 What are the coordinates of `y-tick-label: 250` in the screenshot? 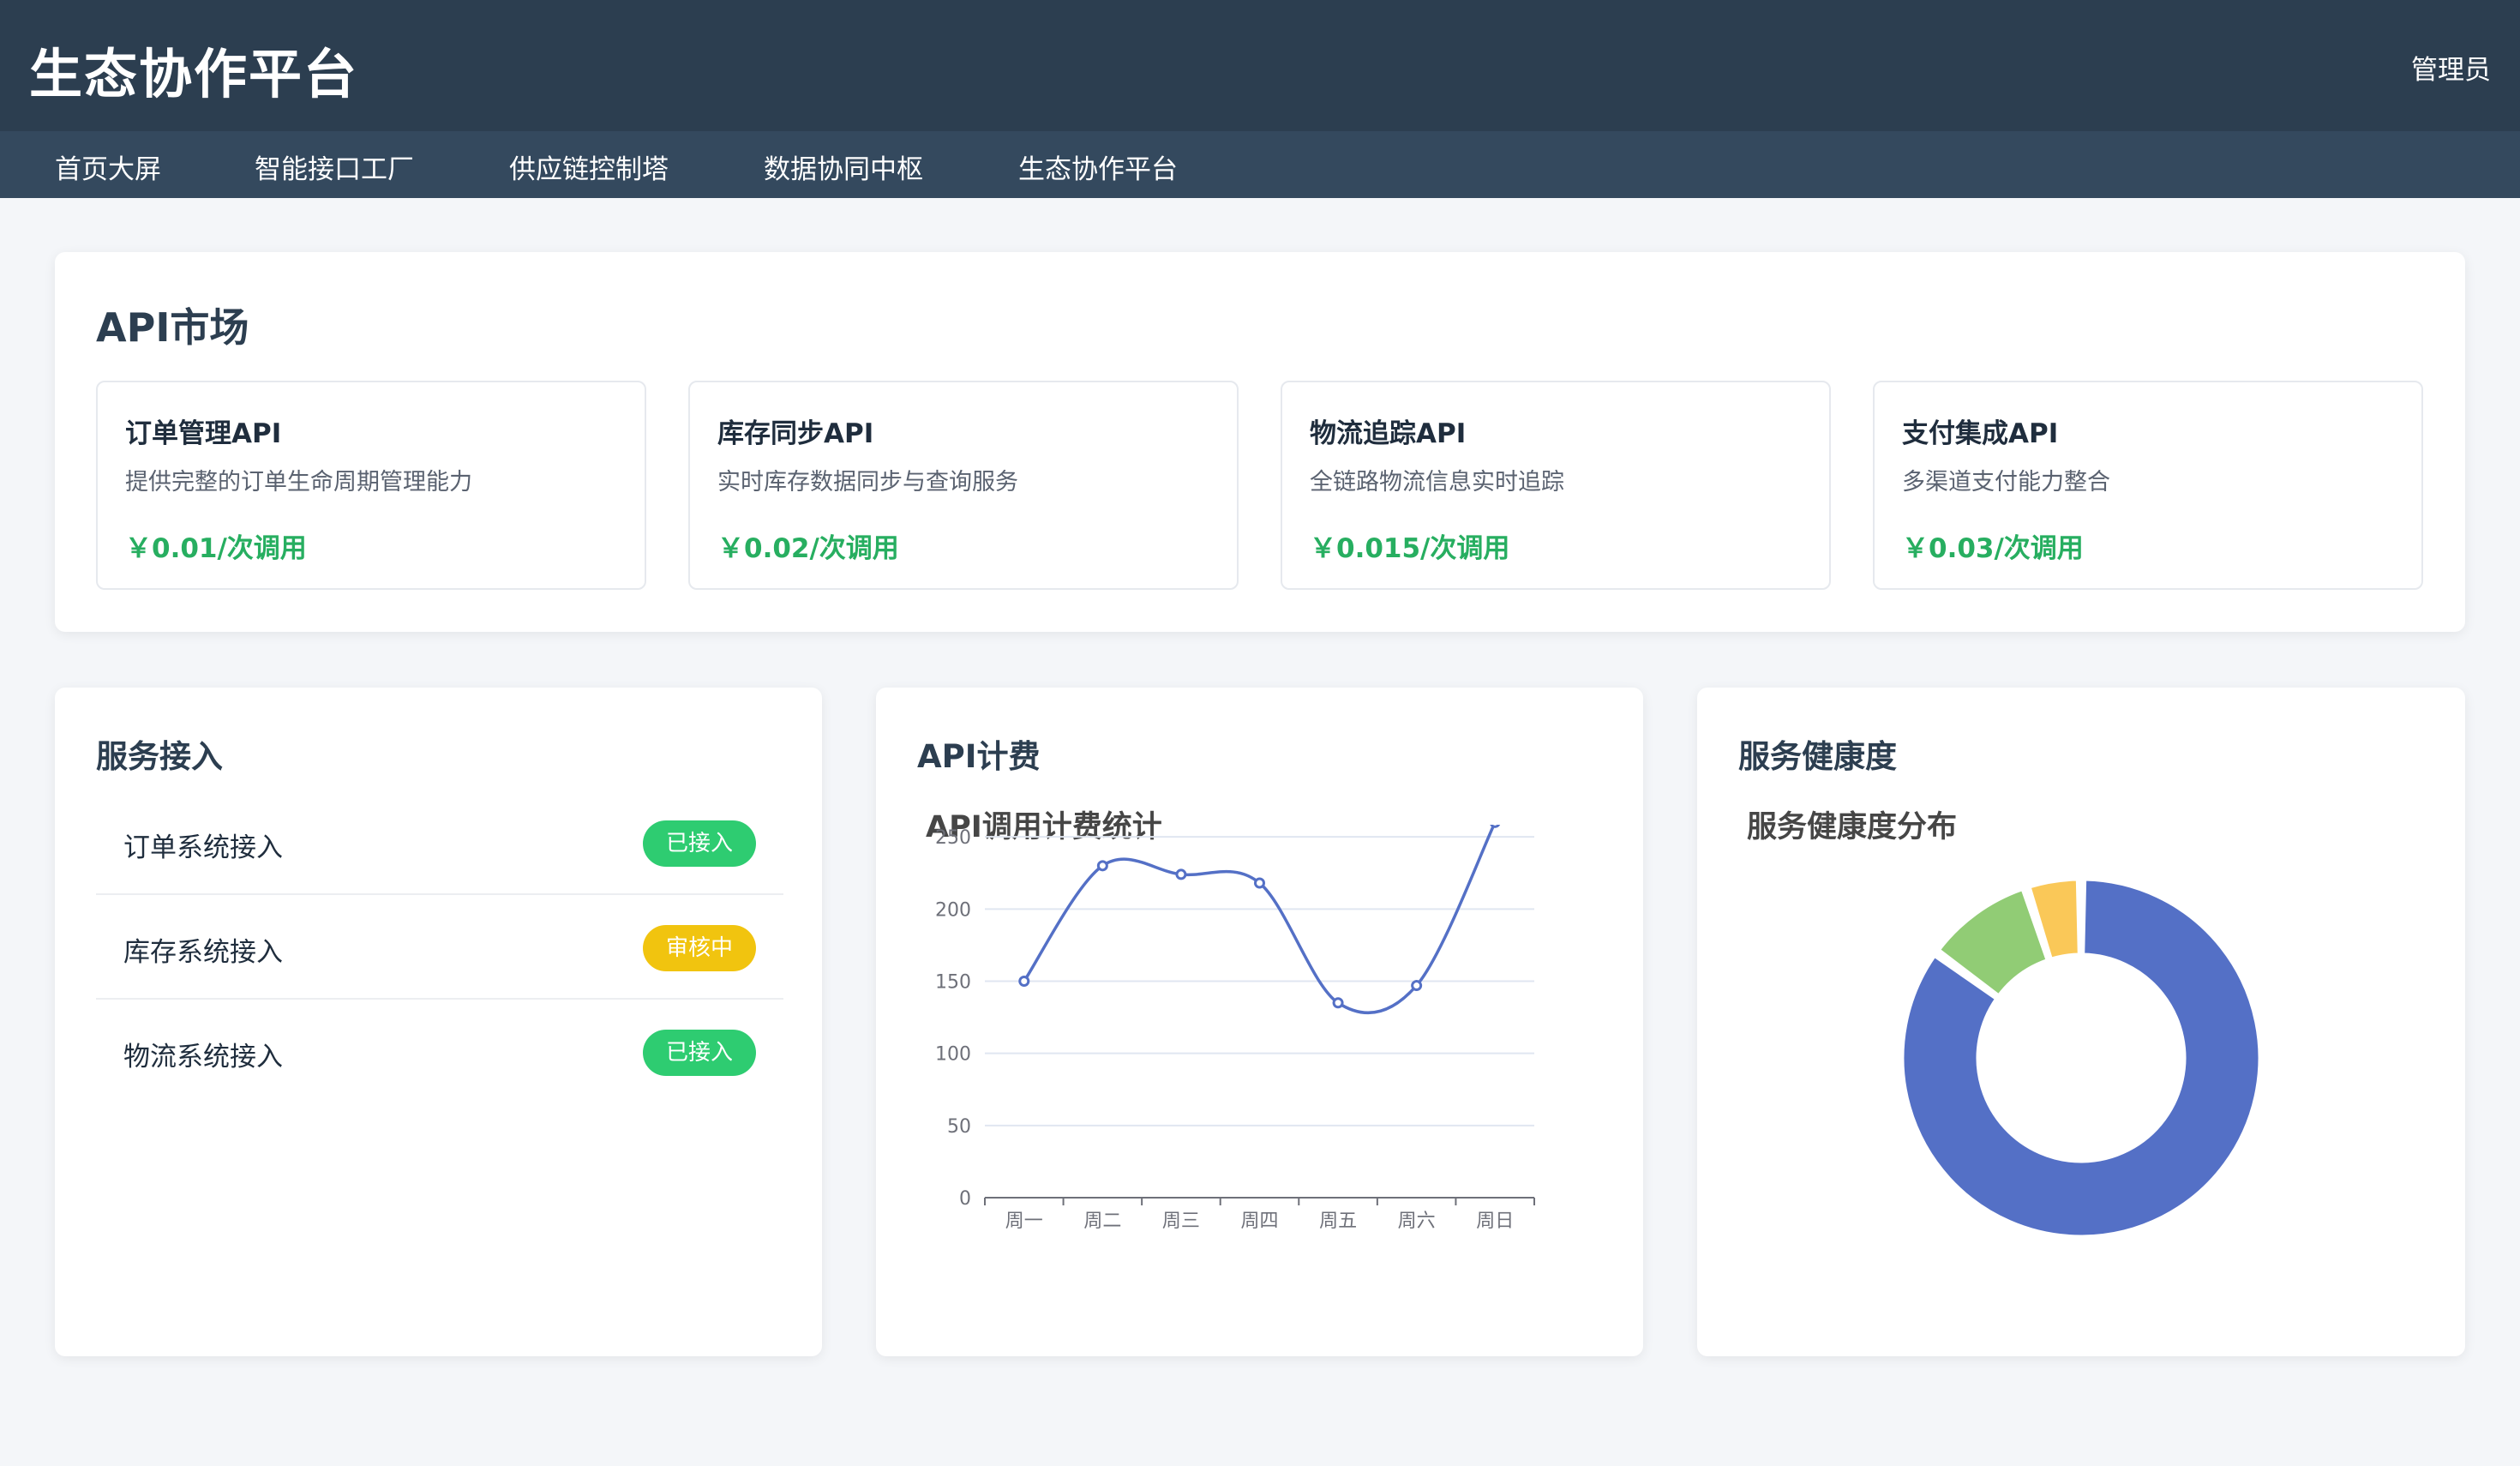 It's located at (953, 838).